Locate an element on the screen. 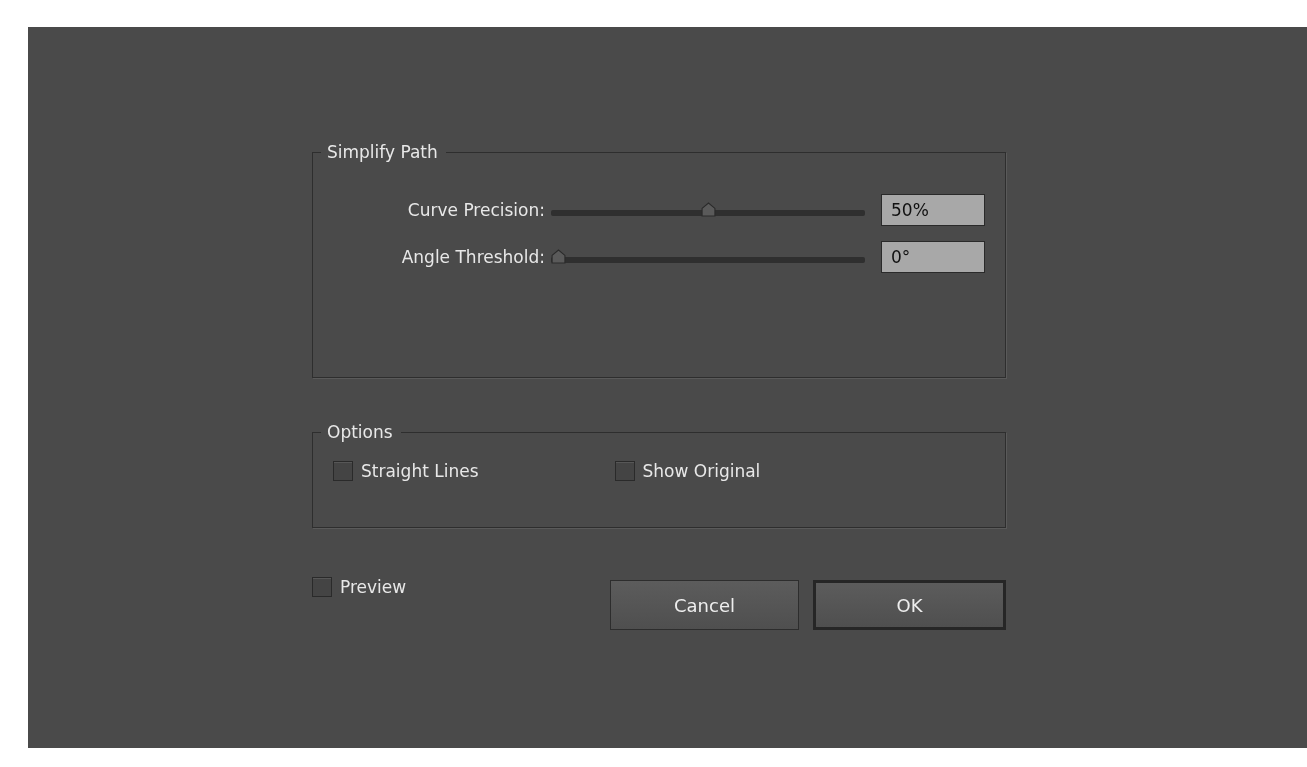 Image resolution: width=1307 pixels, height=767 pixels. checkbox-option: Show Original is located at coordinates (687, 471).